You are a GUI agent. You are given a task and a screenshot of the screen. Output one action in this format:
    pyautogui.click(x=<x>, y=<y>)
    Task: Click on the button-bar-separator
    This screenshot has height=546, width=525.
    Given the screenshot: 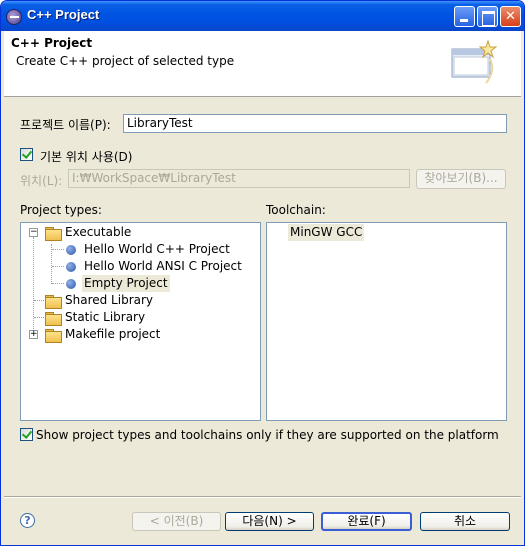 What is the action you would take?
    pyautogui.click(x=262, y=497)
    